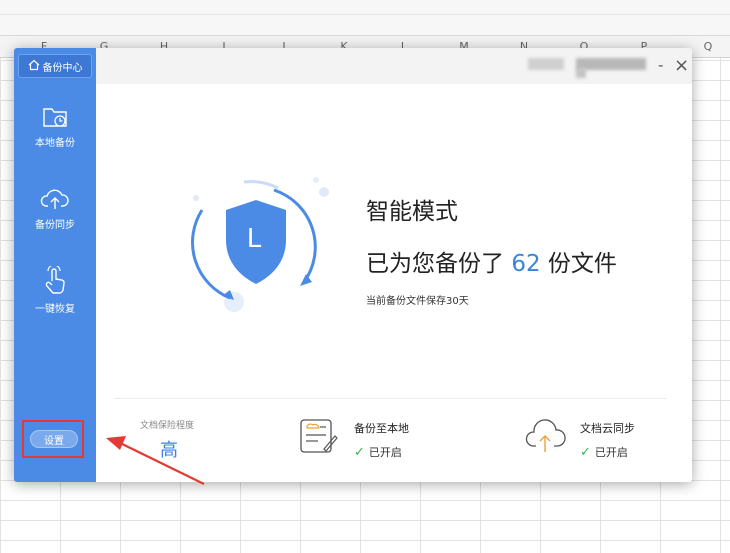 This screenshot has height=553, width=730. I want to click on backup-center-header: 备份中心, so click(55, 66).